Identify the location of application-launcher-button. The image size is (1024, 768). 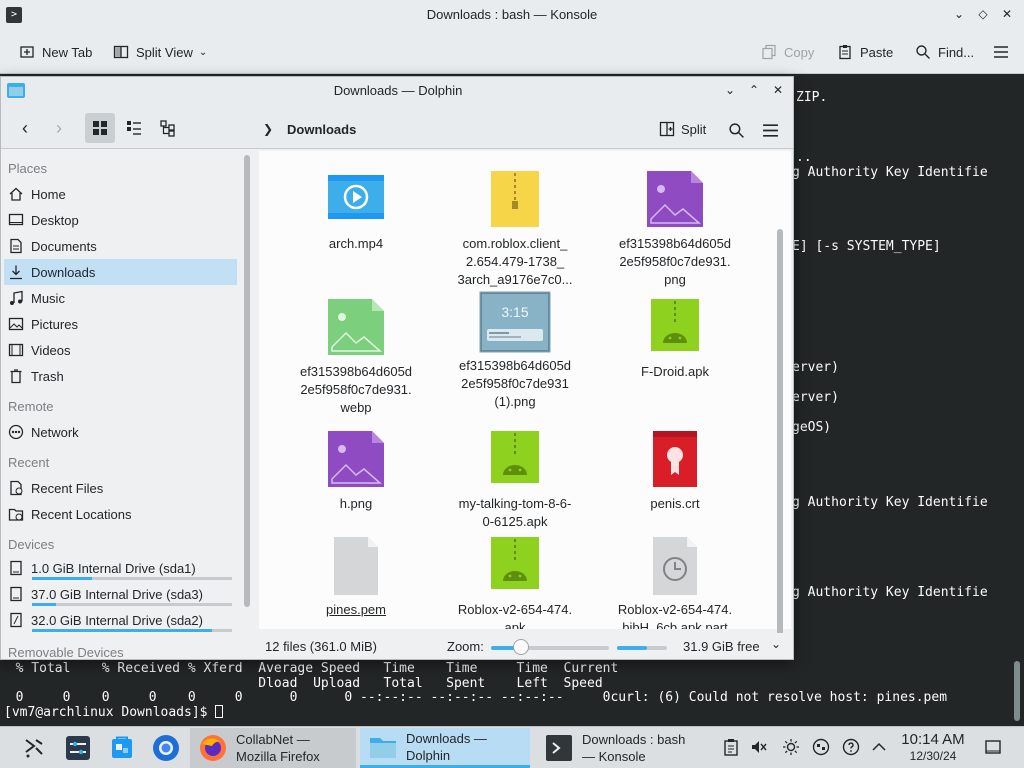
(34, 748).